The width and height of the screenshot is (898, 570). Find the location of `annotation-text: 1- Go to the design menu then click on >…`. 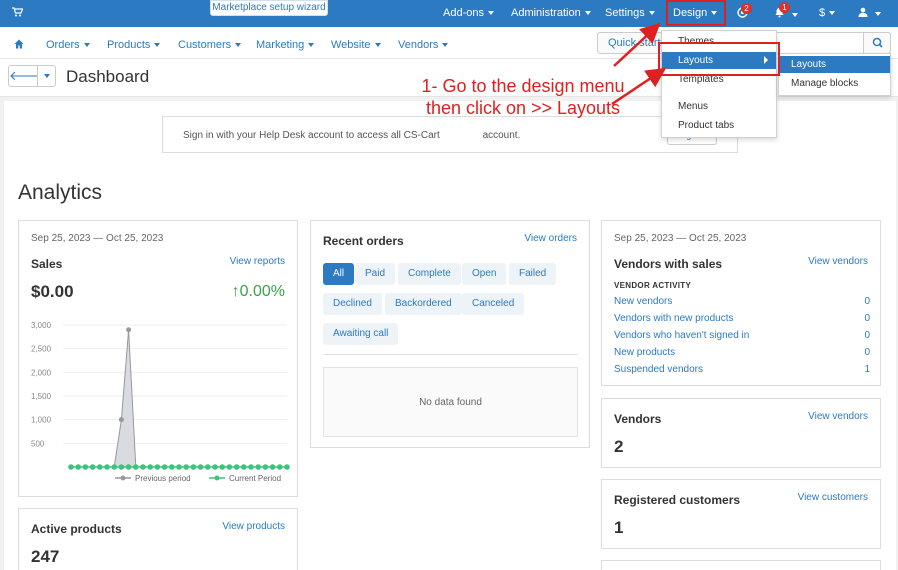

annotation-text: 1- Go to the design menu then click on >… is located at coordinates (523, 97).